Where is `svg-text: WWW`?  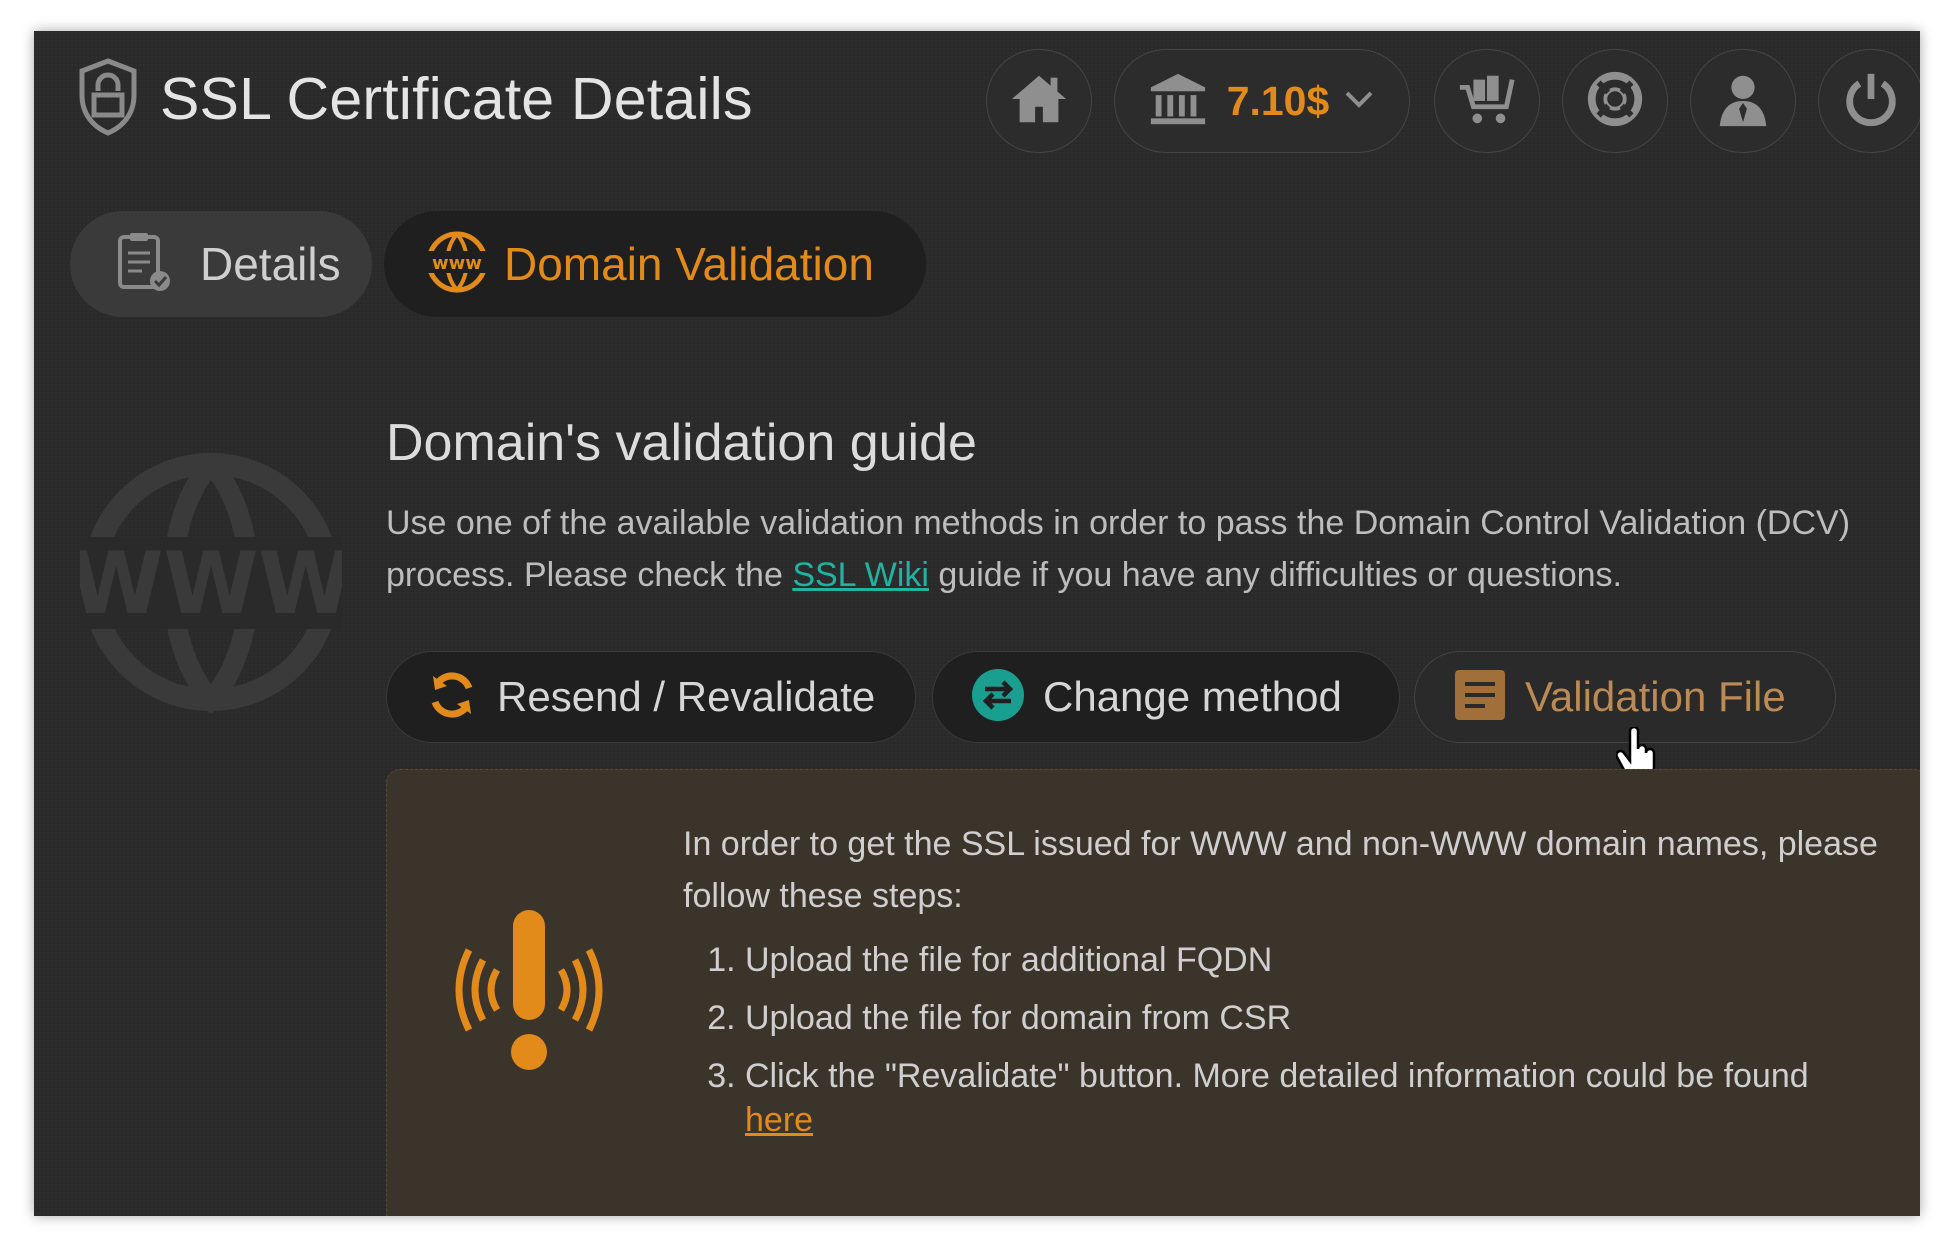
svg-text: WWW is located at coordinates (211, 584).